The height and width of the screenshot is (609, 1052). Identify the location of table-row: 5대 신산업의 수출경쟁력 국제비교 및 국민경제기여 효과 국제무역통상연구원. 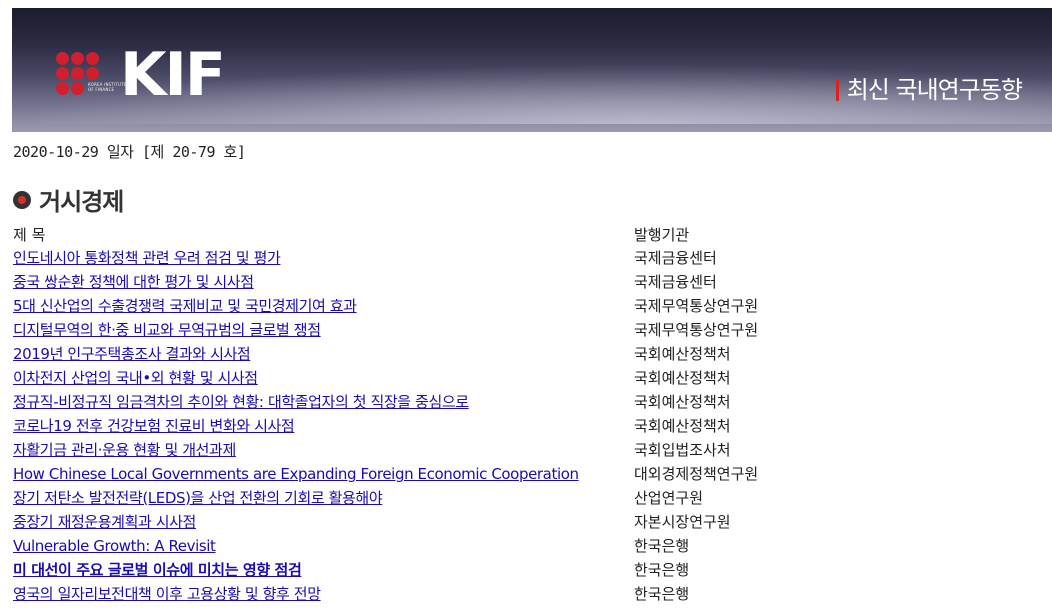
(528, 306).